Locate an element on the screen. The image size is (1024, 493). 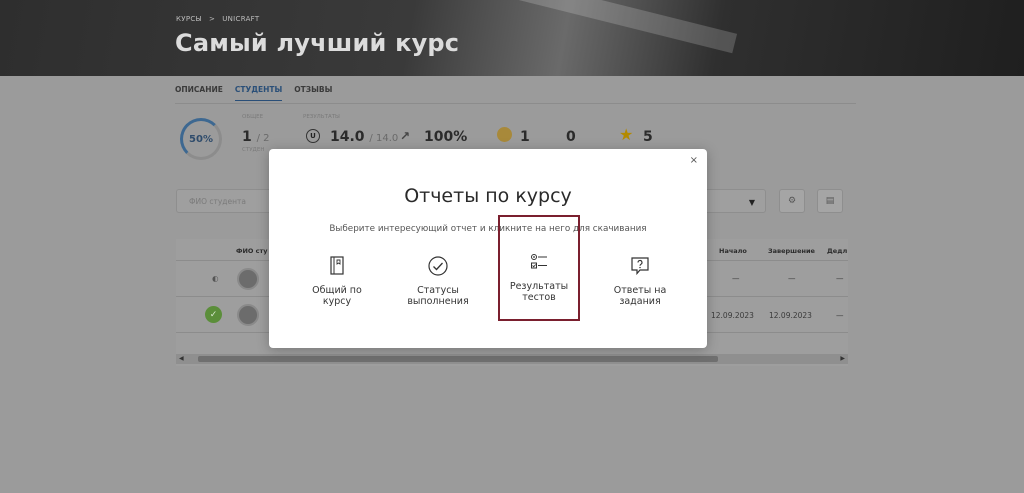
check-circle-icon is located at coordinates (438, 266).